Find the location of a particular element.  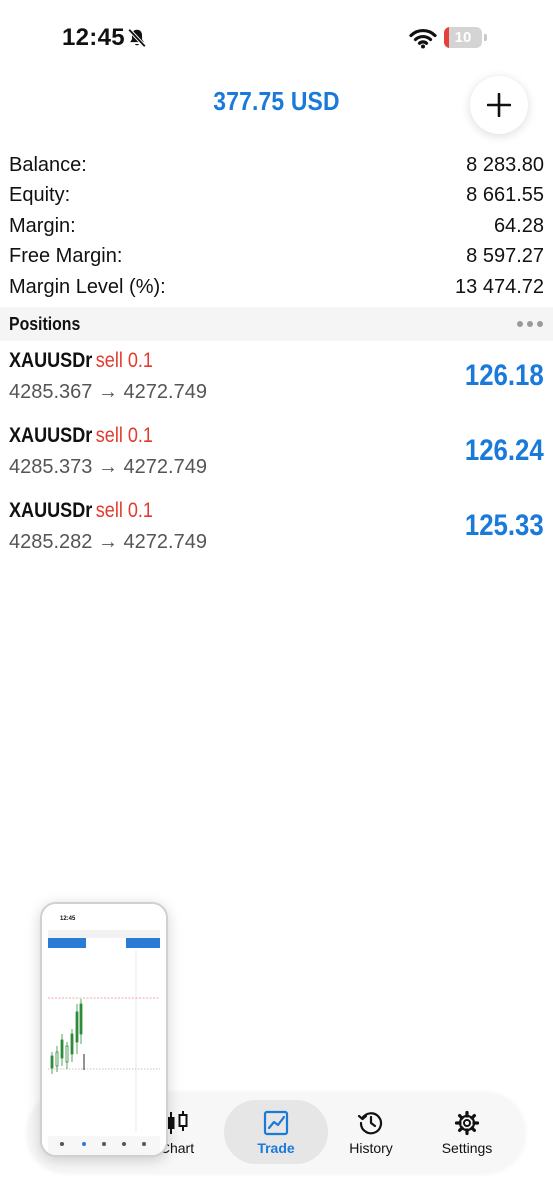

summary-row-margin: Margin: 64.28 is located at coordinates (276, 226).